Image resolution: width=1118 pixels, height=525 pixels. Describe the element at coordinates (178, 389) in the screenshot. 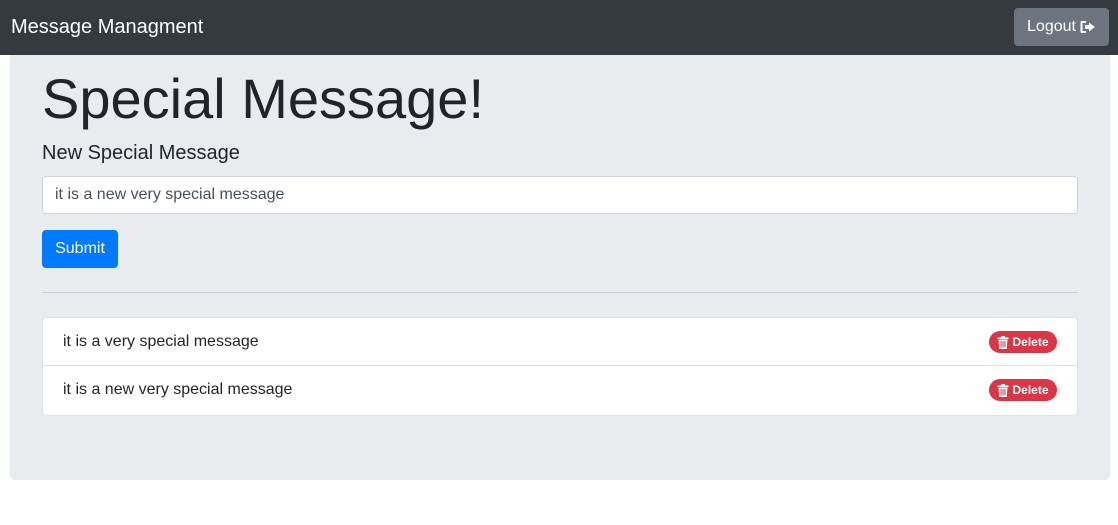

I see `message-text: it is a new very special message` at that location.